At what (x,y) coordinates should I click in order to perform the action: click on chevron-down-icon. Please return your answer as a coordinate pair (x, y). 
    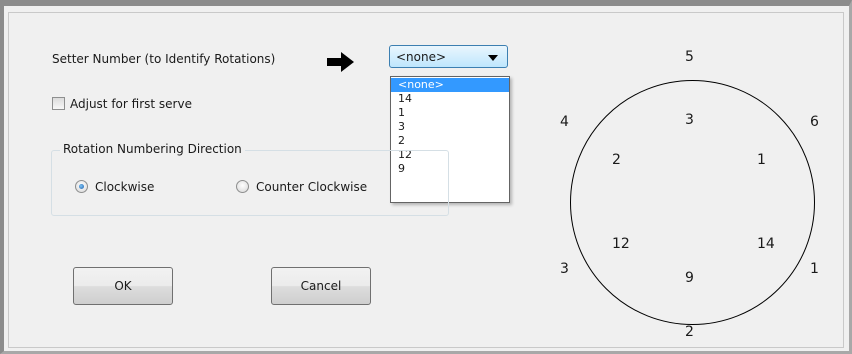
    Looking at the image, I should click on (493, 58).